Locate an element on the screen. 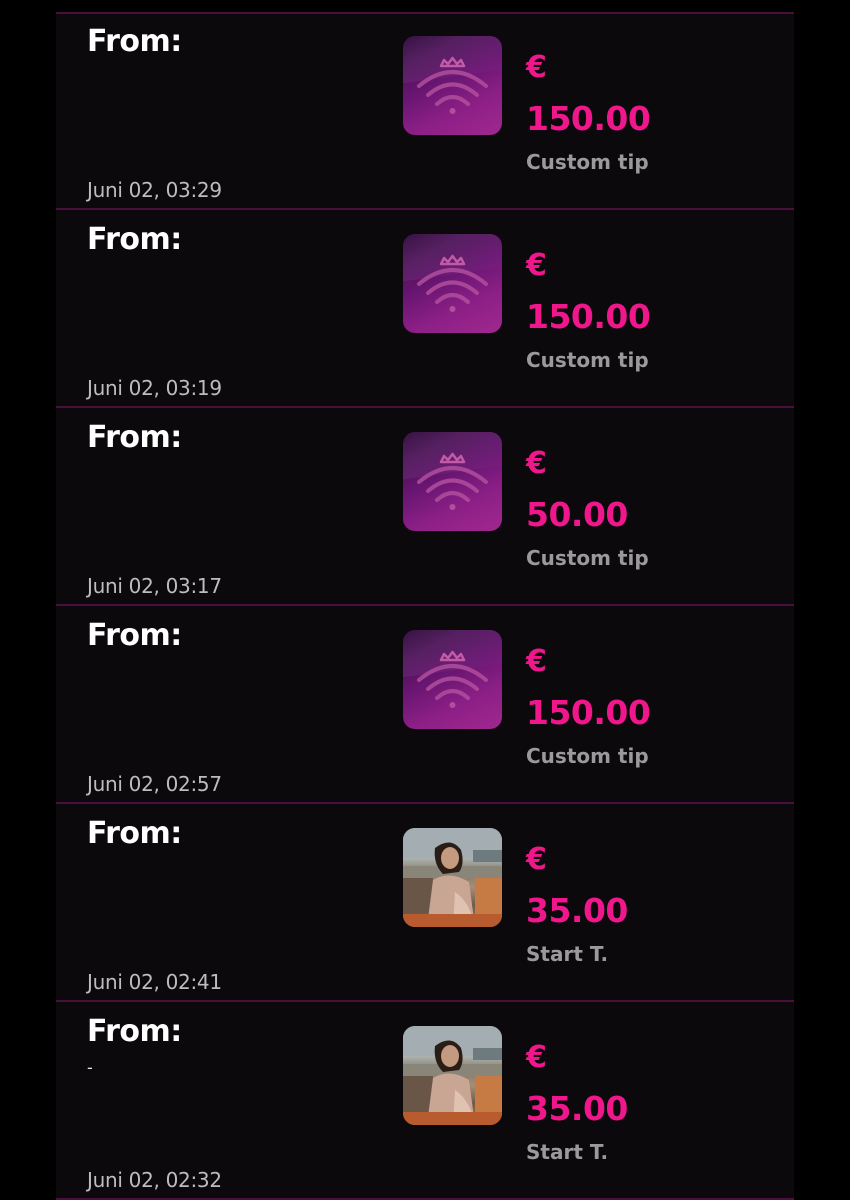 The width and height of the screenshot is (850, 1200). transaction-timestamp: Juni 02, 03:19 is located at coordinates (154, 388).